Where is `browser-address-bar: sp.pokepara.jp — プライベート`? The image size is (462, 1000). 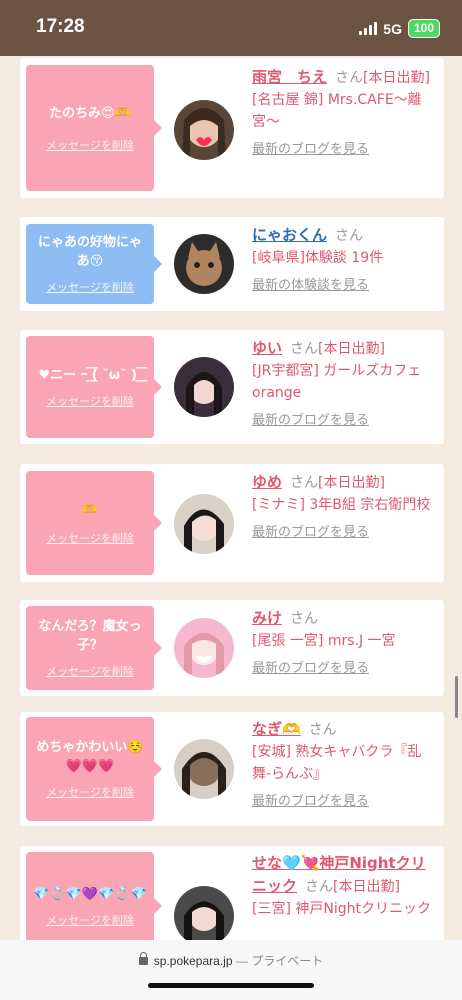
browser-address-bar: sp.pokepara.jp — プライベート is located at coordinates (231, 970).